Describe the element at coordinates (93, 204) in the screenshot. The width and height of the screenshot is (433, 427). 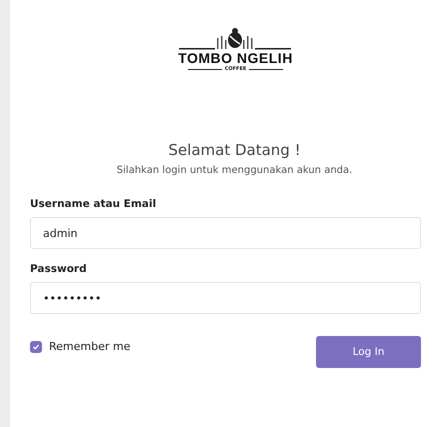
I see `field-label: Username atau Email` at that location.